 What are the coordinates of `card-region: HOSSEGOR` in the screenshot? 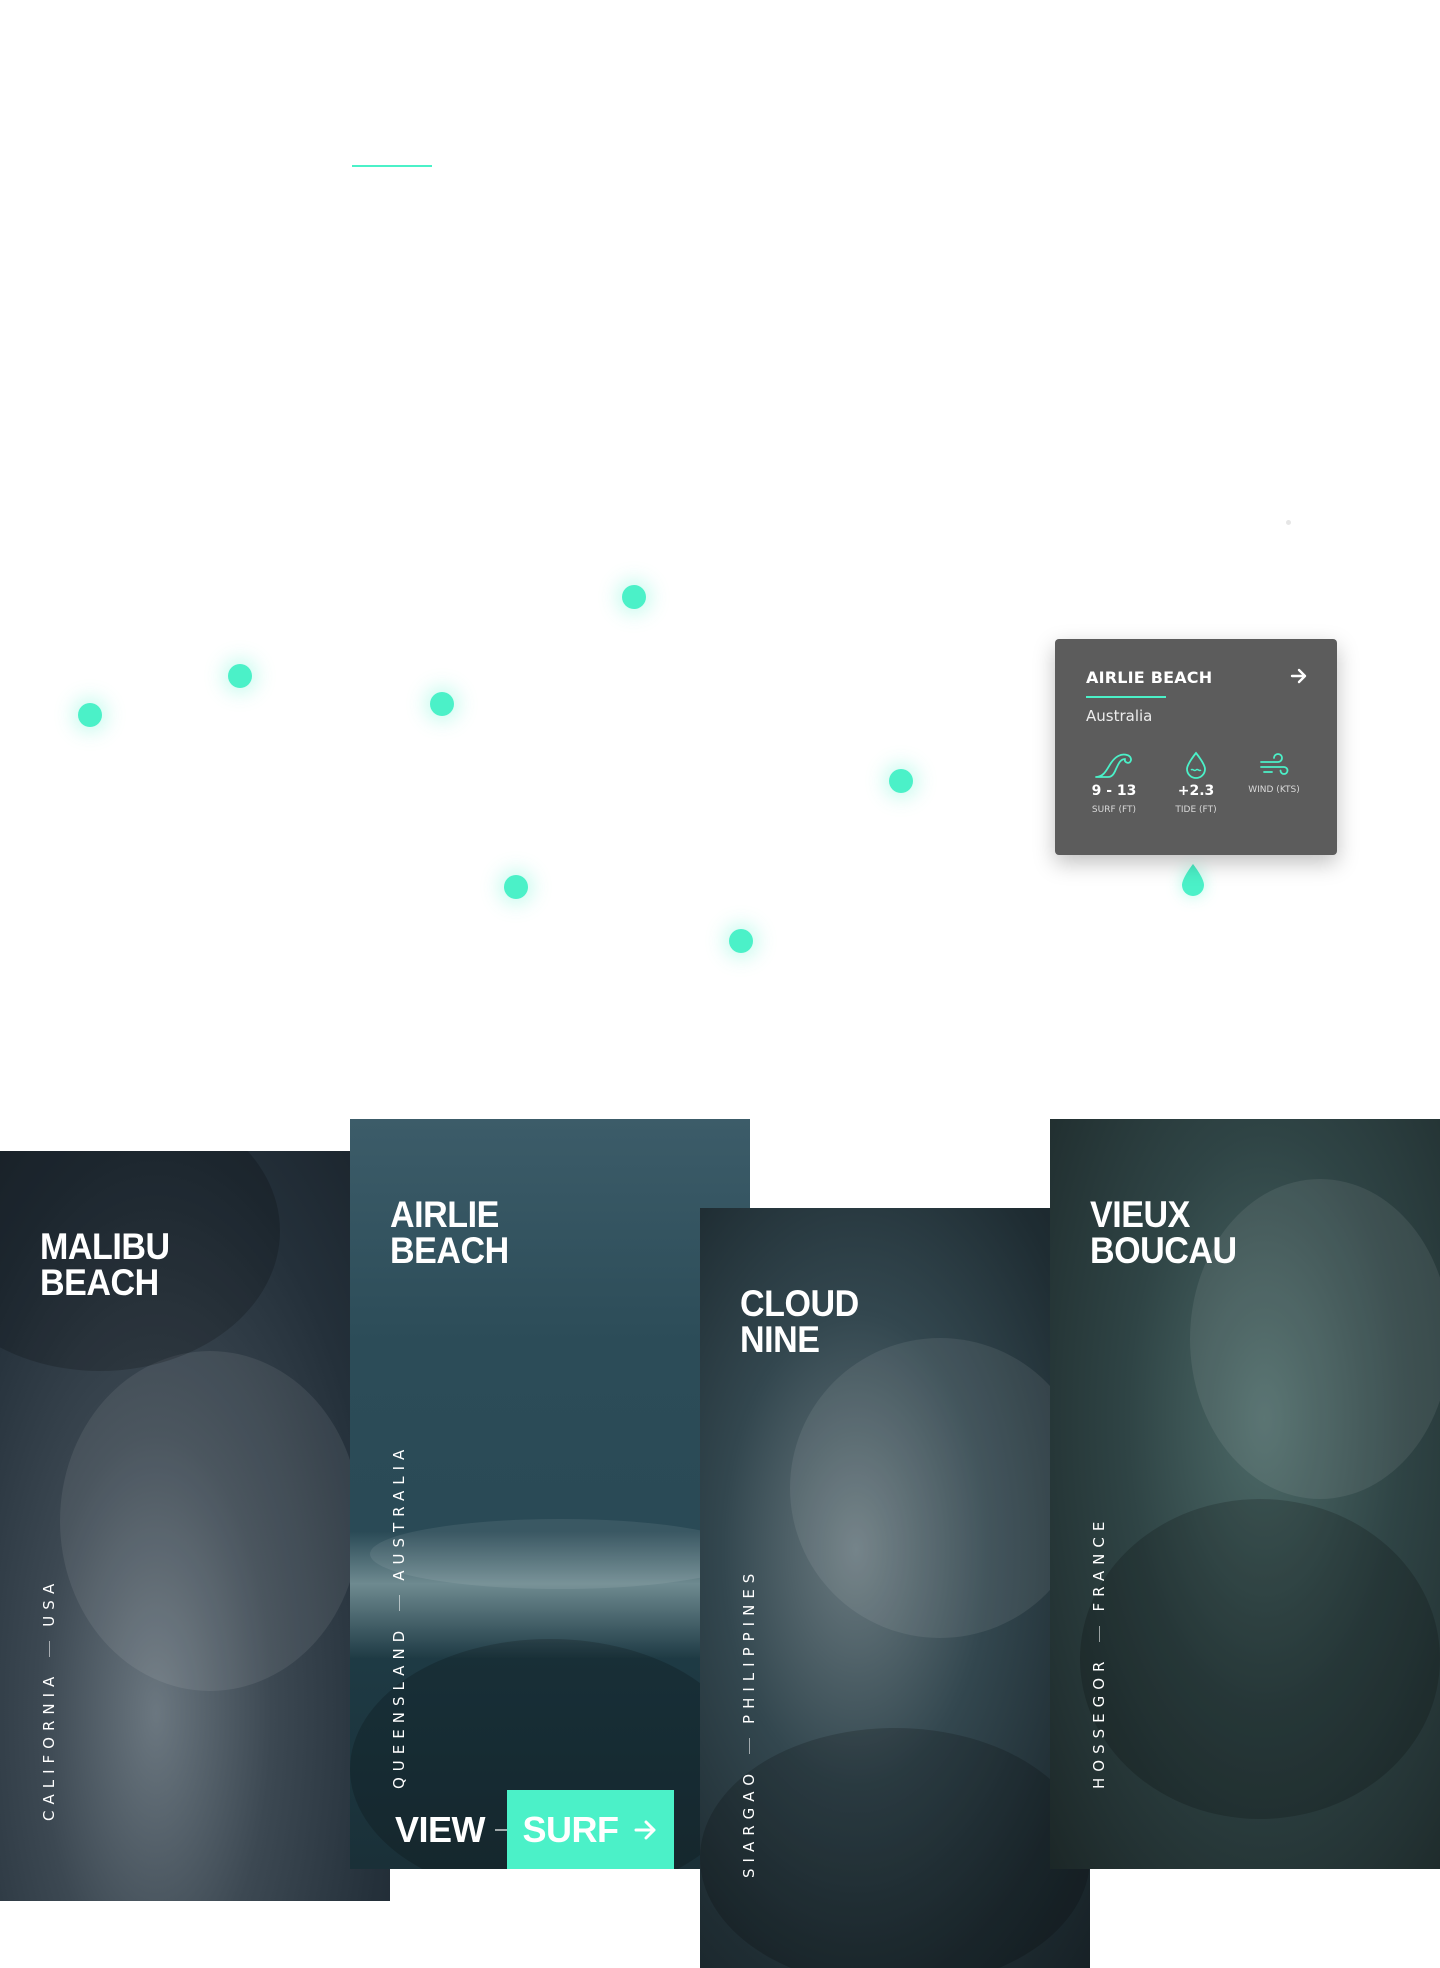 It's located at (1099, 1722).